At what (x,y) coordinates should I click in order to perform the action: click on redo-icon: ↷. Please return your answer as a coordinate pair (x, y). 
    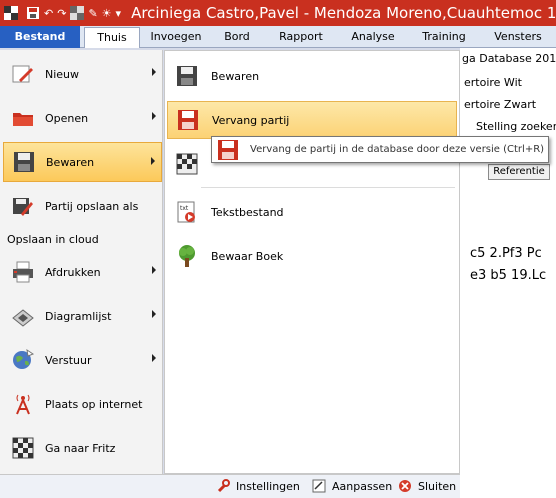
    Looking at the image, I should click on (61, 13).